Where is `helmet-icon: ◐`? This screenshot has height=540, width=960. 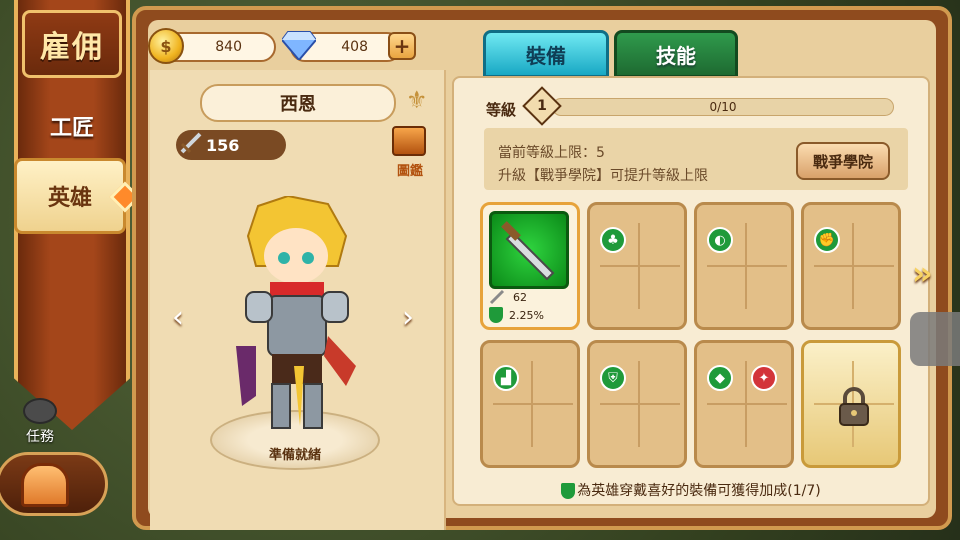 helmet-icon: ◐ is located at coordinates (720, 240).